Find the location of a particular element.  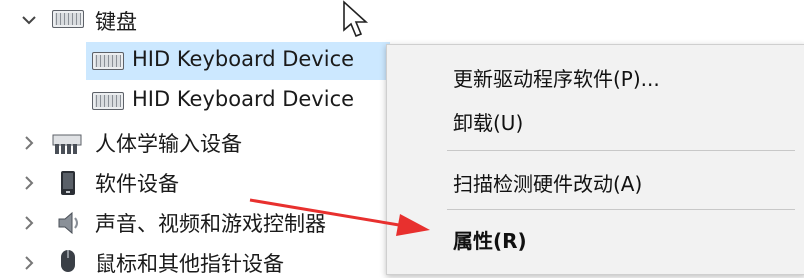

tree-item-label: 鼠标和其他指针设备 is located at coordinates (189, 264).